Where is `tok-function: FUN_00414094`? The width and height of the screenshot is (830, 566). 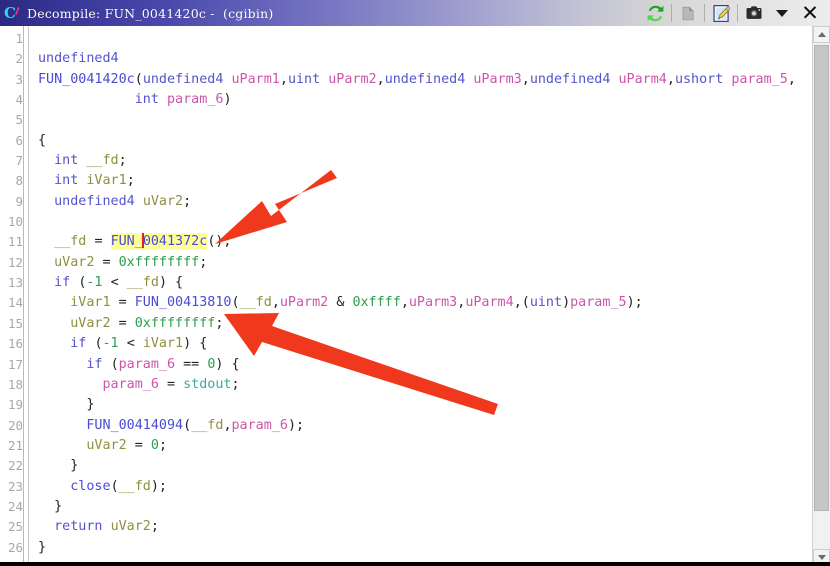 tok-function: FUN_00414094 is located at coordinates (134, 425).